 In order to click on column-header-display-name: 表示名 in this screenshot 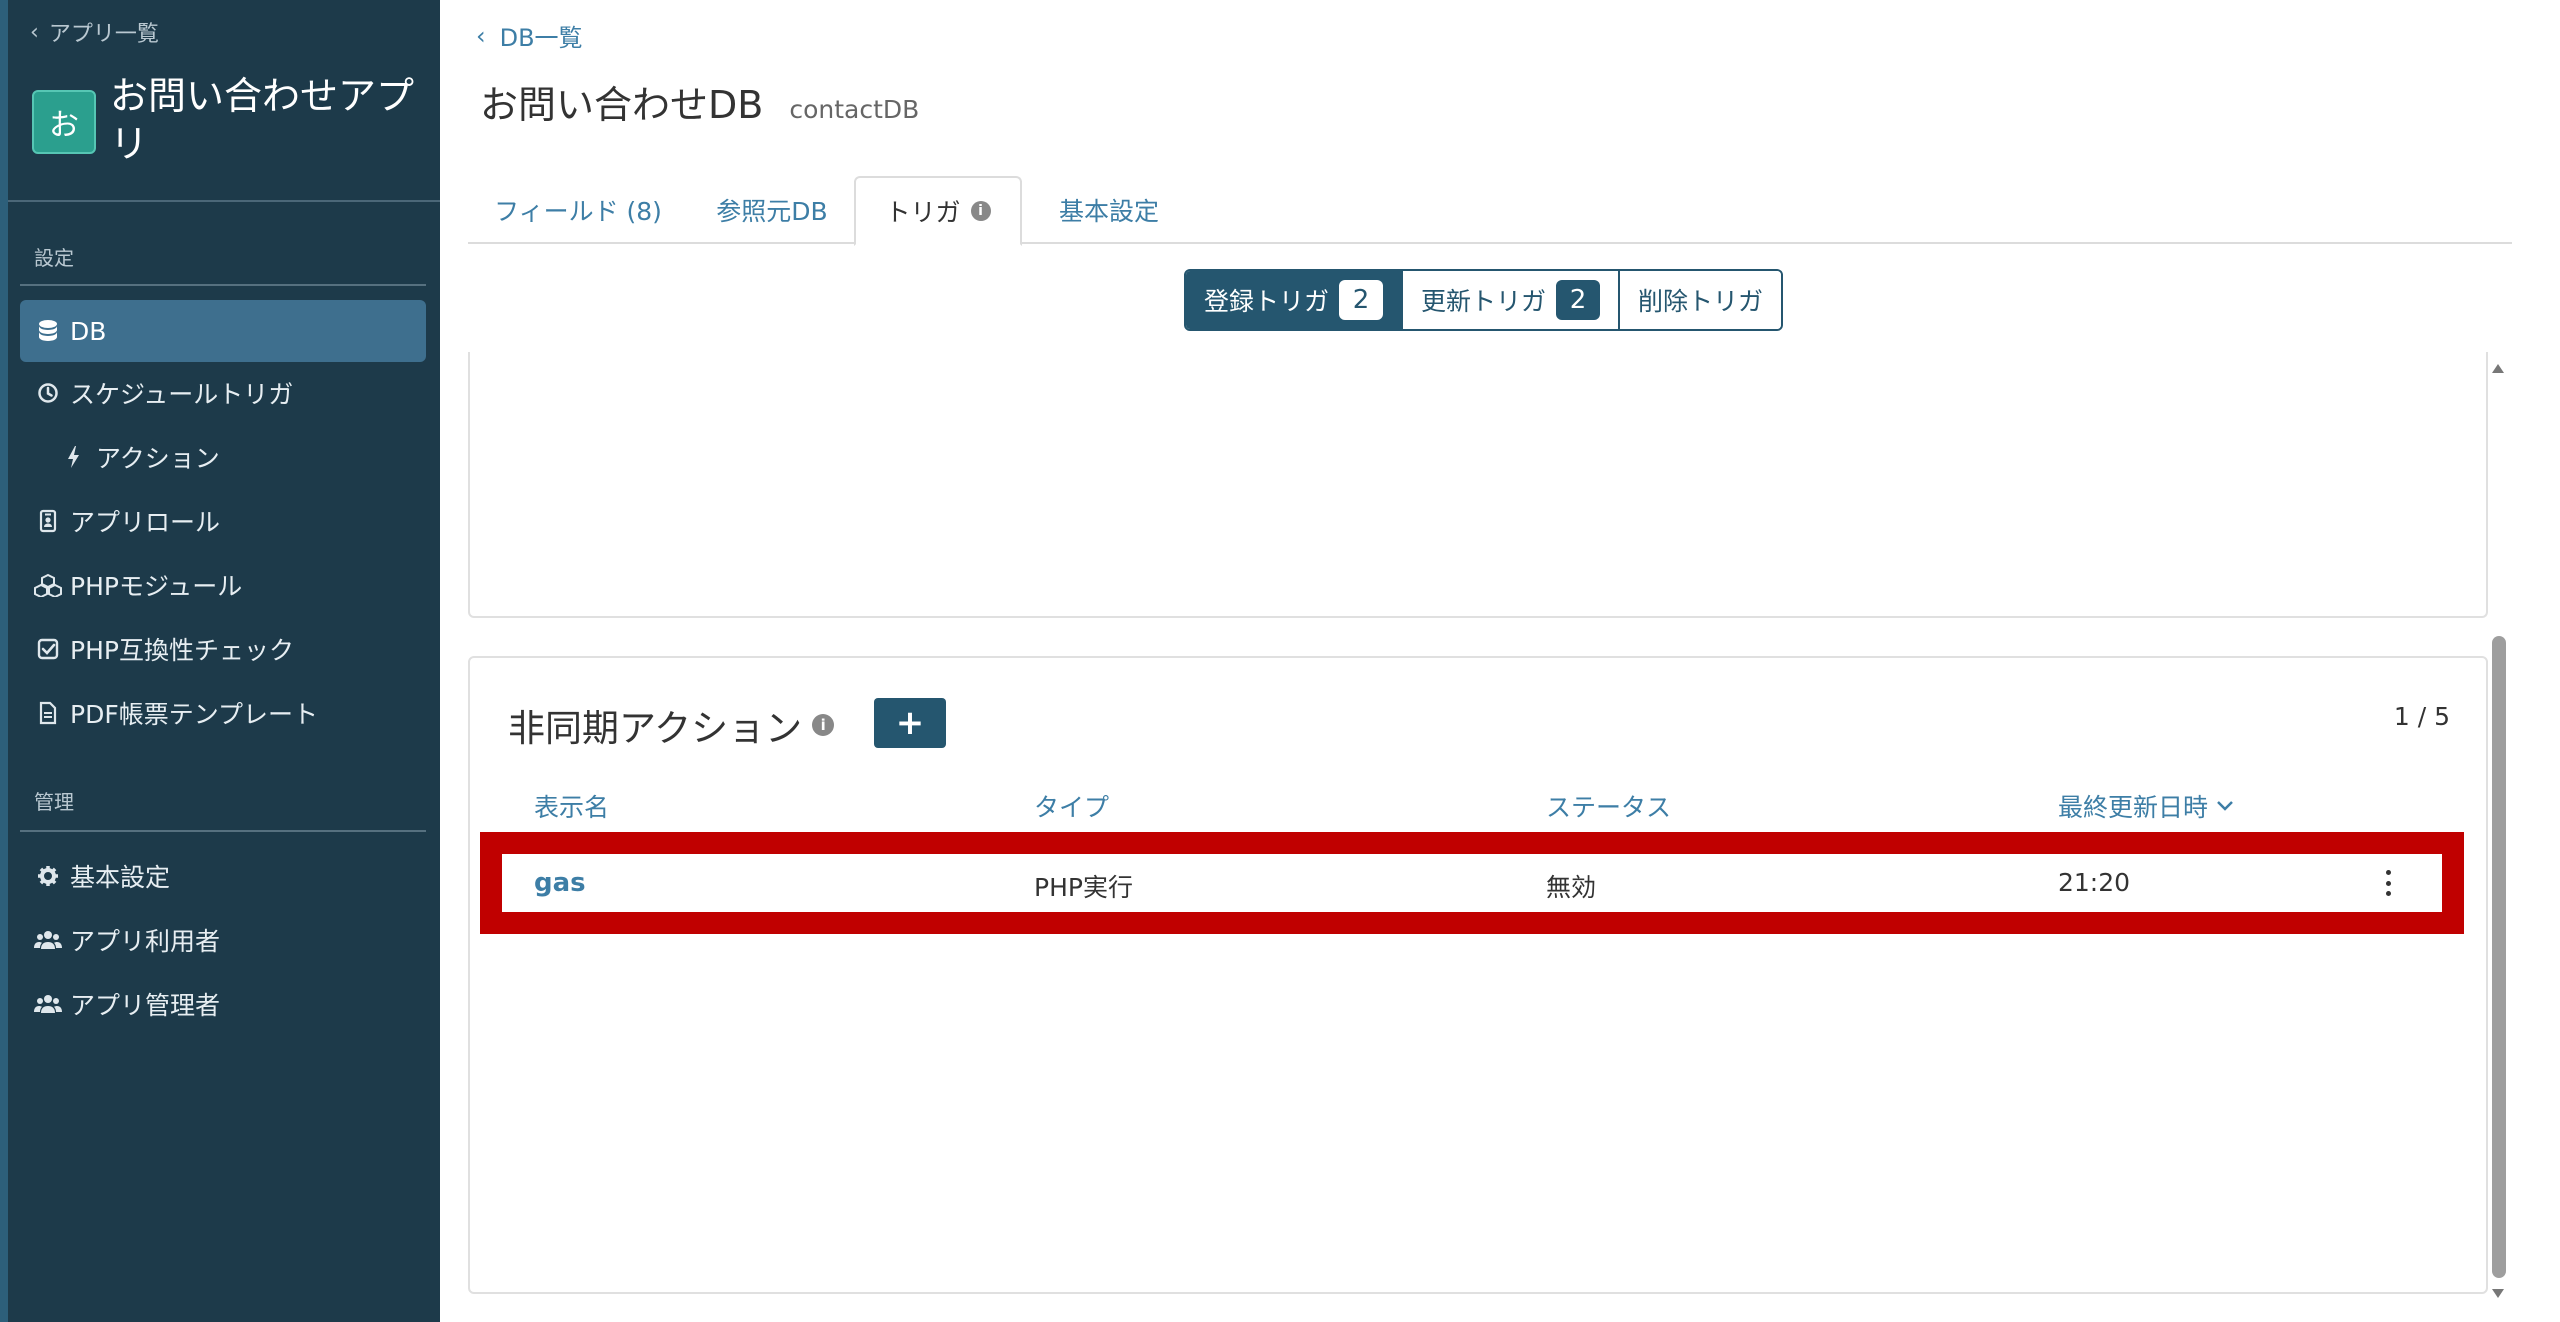, I will do `click(571, 806)`.